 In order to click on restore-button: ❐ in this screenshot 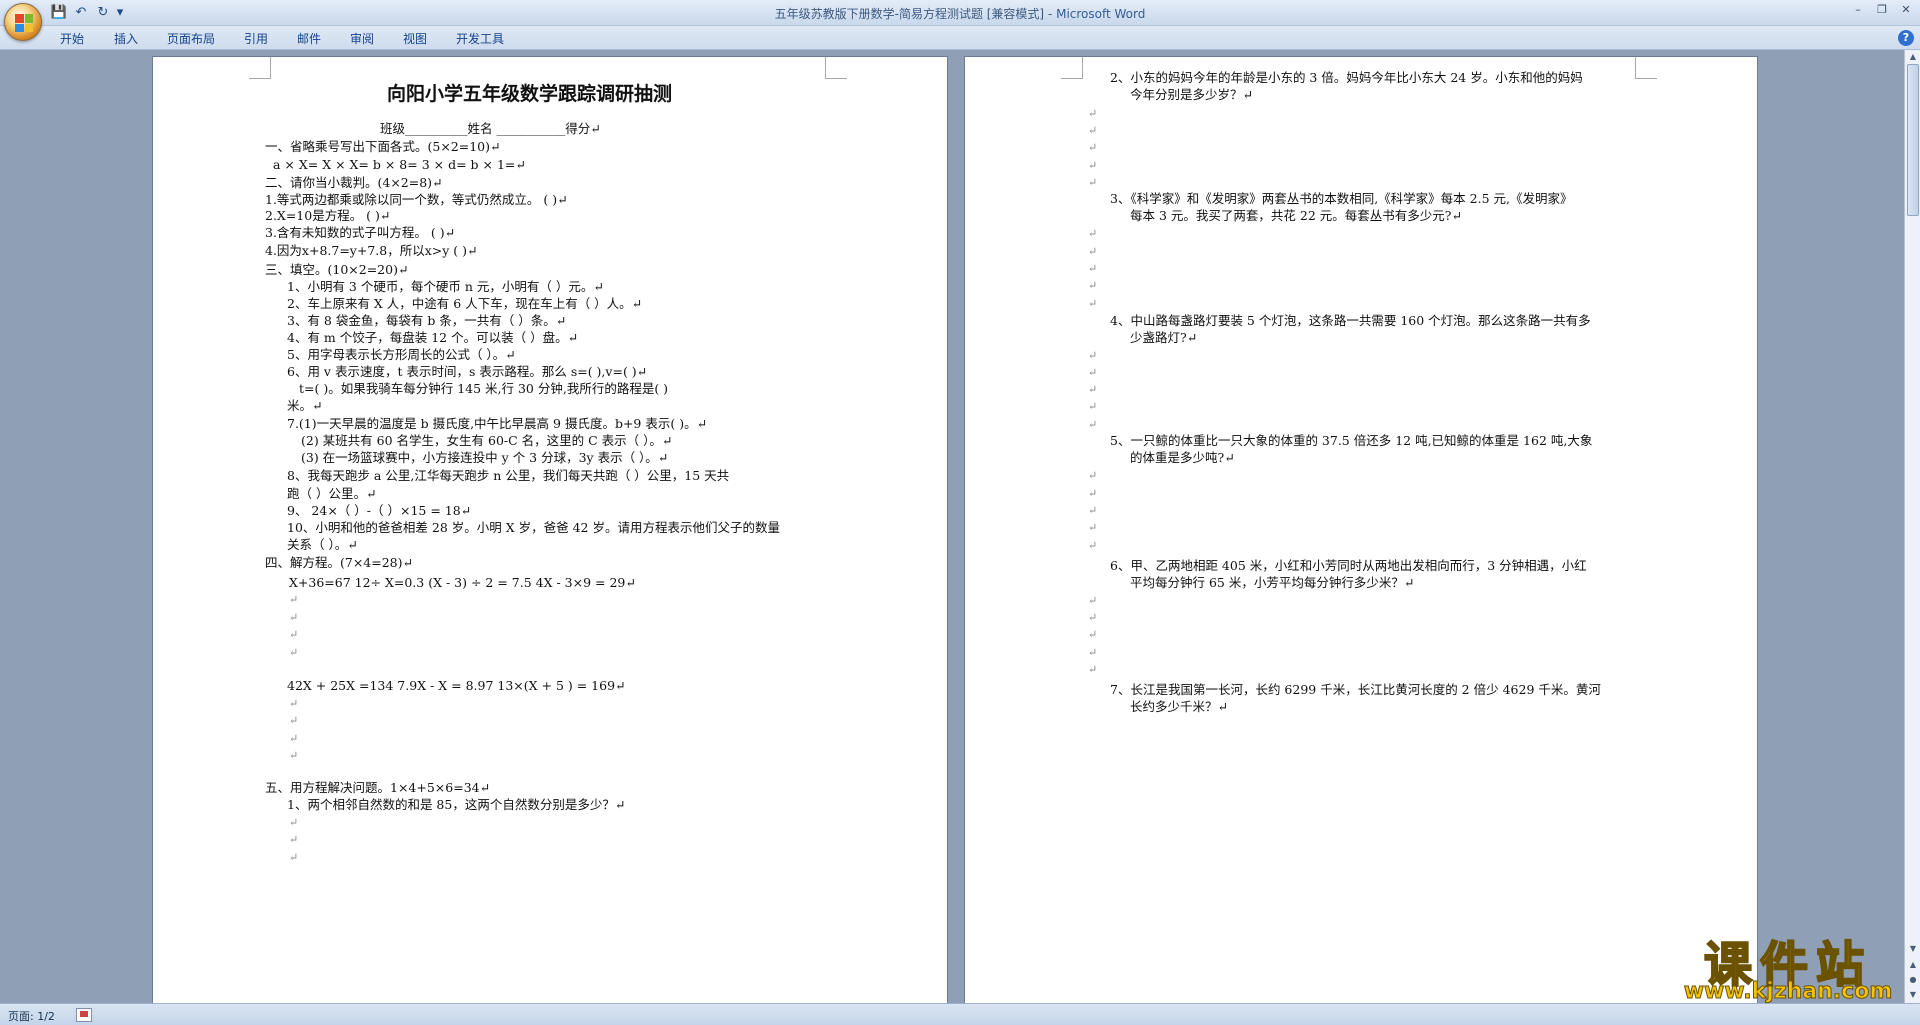, I will do `click(1882, 10)`.